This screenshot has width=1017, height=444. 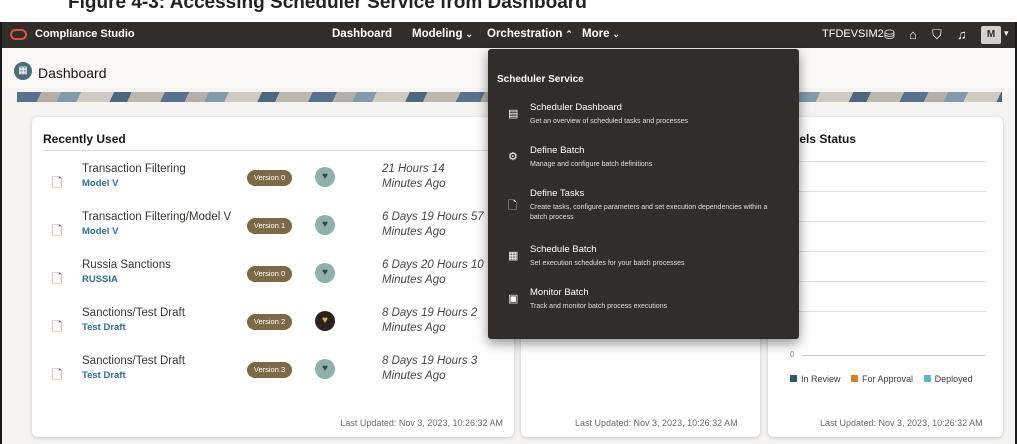 I want to click on menu-item-label: Scheduler Dashboard, so click(x=576, y=107).